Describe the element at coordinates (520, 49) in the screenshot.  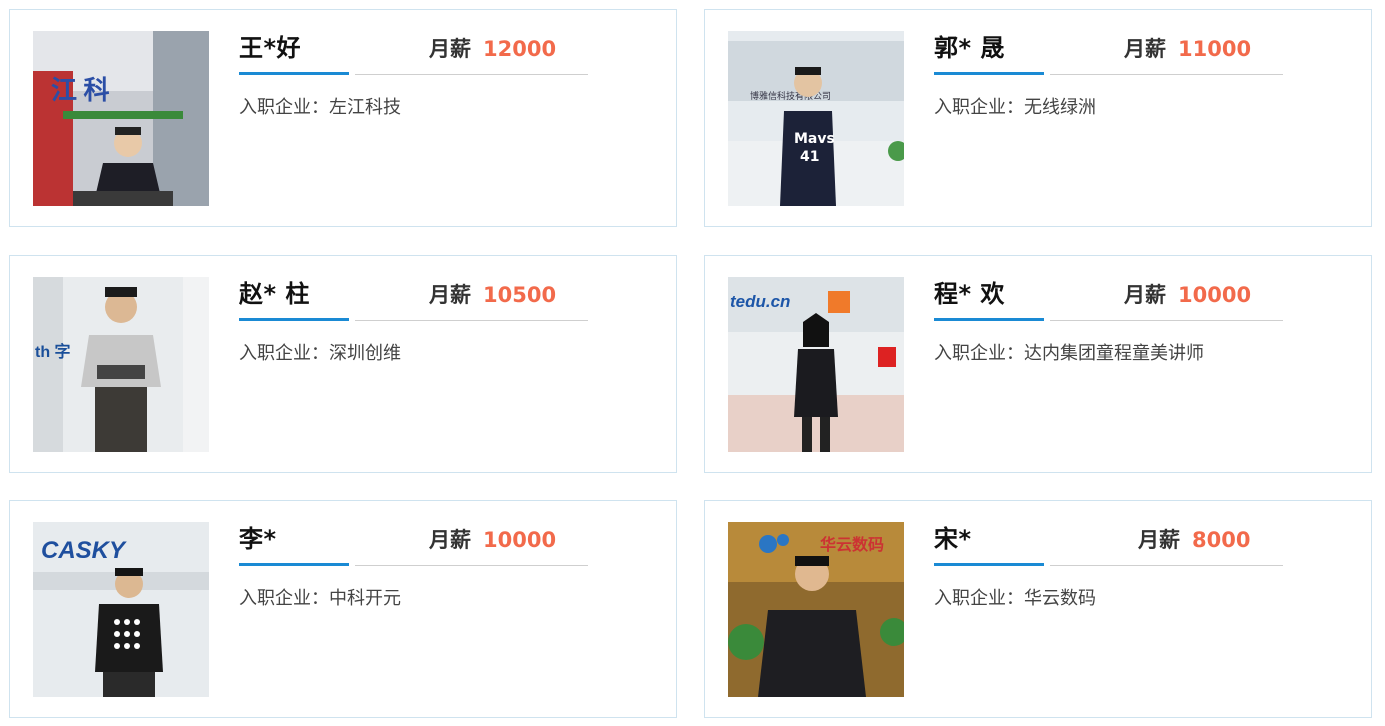
I see `salary-value: 12000` at that location.